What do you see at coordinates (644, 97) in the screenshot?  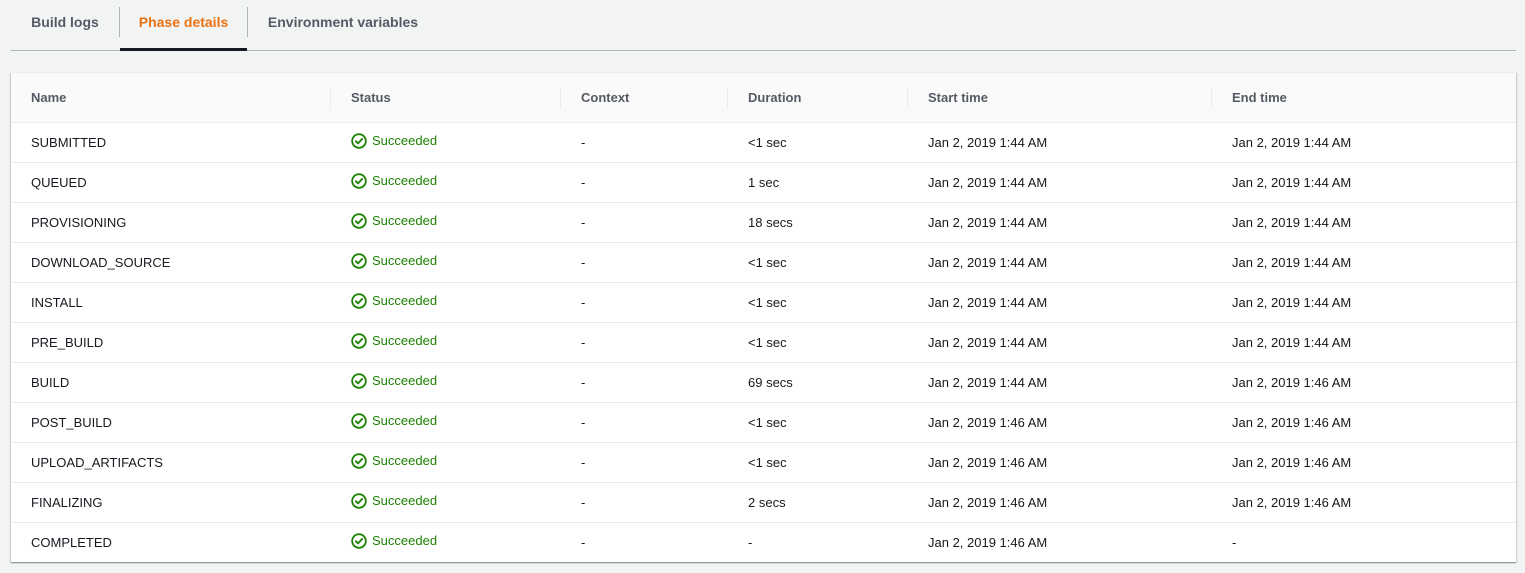 I see `column-header-context: Context` at bounding box center [644, 97].